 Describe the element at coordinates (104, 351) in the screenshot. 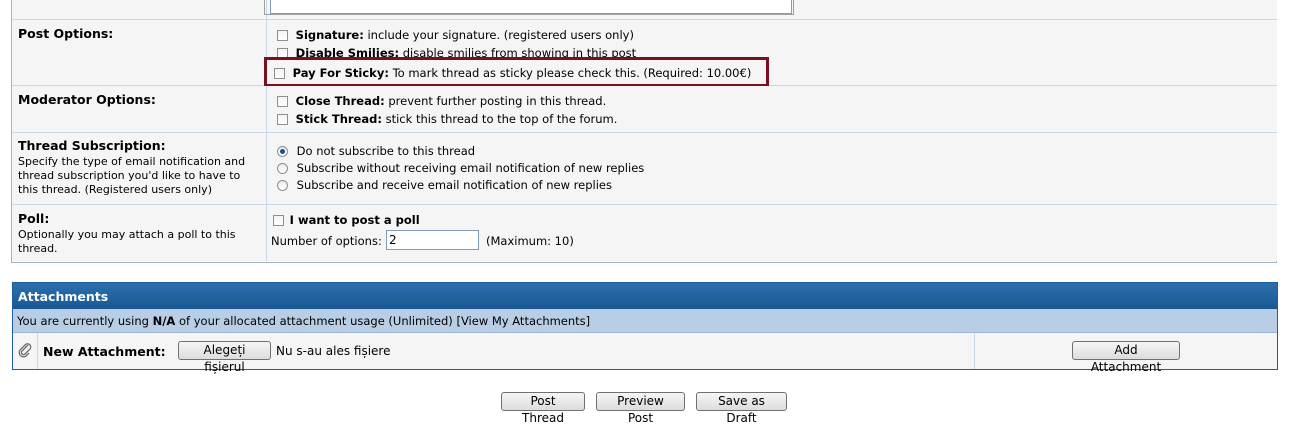

I see `new-attachment-label: New Attachment:` at that location.